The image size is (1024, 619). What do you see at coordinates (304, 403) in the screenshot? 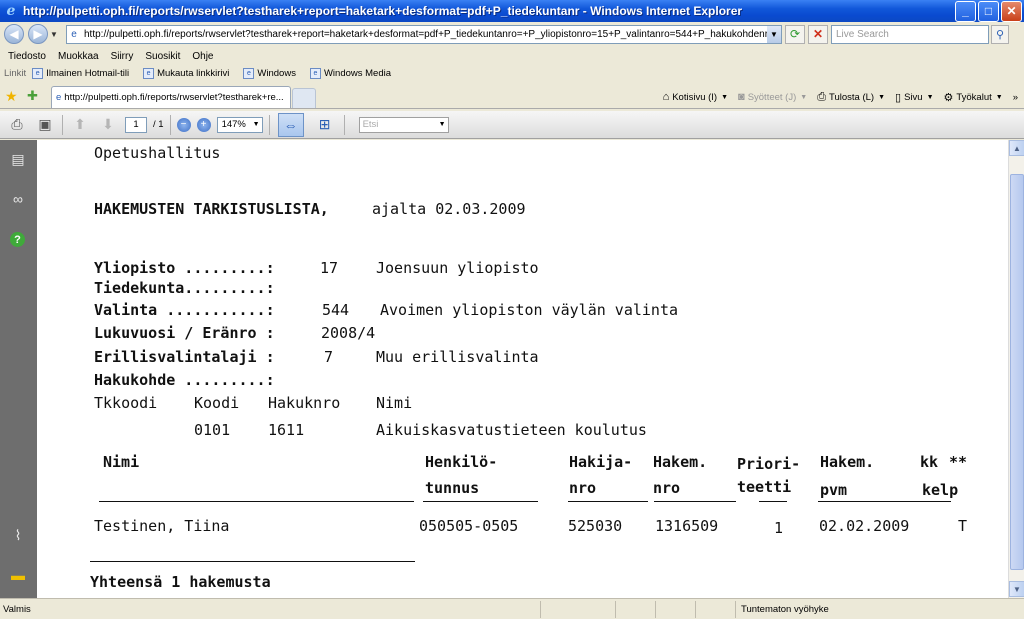
I see `sub-header-hakuknro: Hakuknro` at bounding box center [304, 403].